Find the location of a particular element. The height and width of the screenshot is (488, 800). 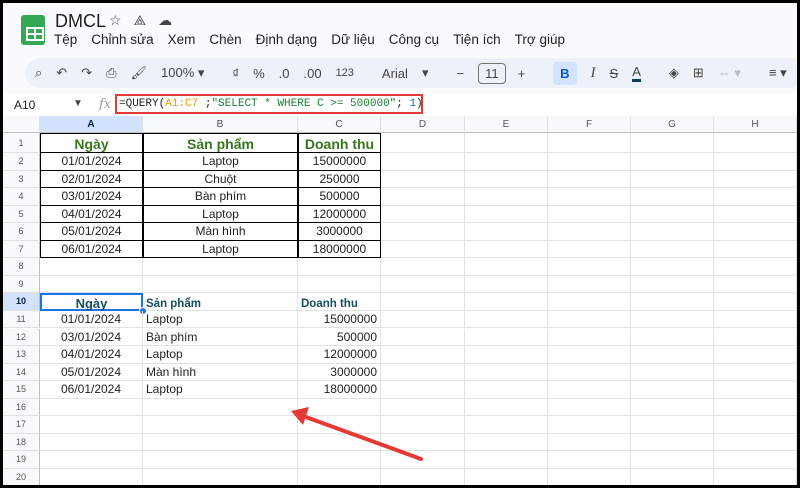

annotation-arrow is located at coordinates (357, 434).